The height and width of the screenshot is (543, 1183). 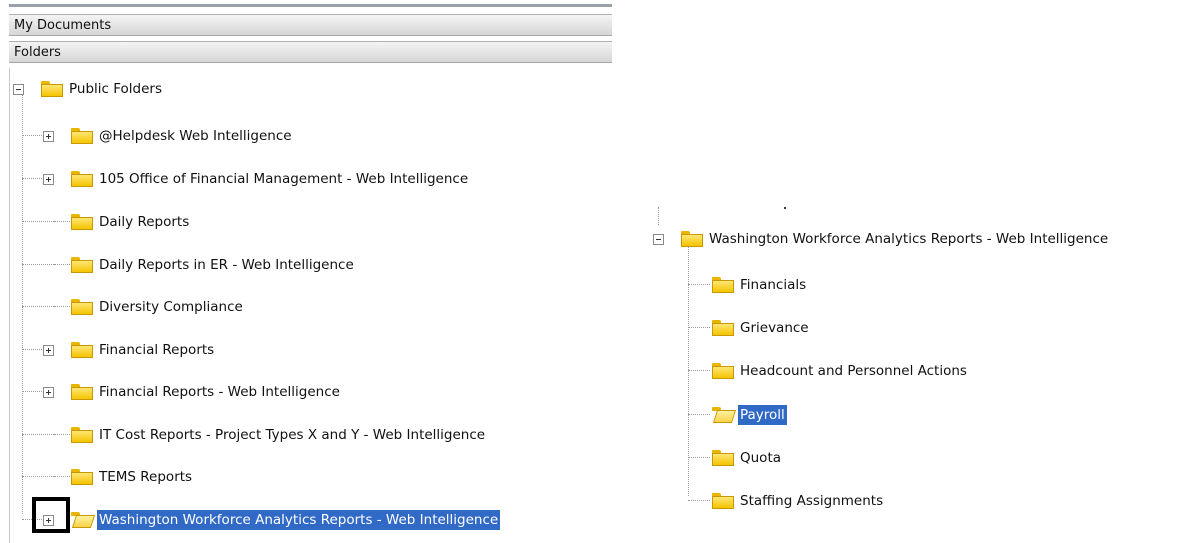 What do you see at coordinates (157, 350) in the screenshot?
I see `folder-label: Financial Reports` at bounding box center [157, 350].